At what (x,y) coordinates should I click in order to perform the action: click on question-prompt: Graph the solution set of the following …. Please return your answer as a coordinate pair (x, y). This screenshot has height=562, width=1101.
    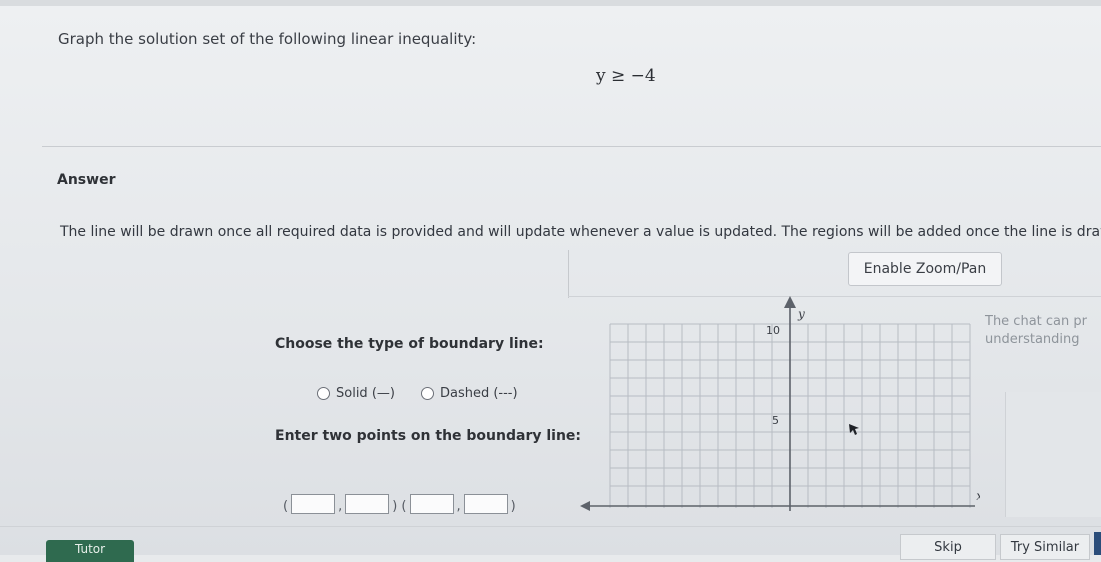
    Looking at the image, I should click on (267, 39).